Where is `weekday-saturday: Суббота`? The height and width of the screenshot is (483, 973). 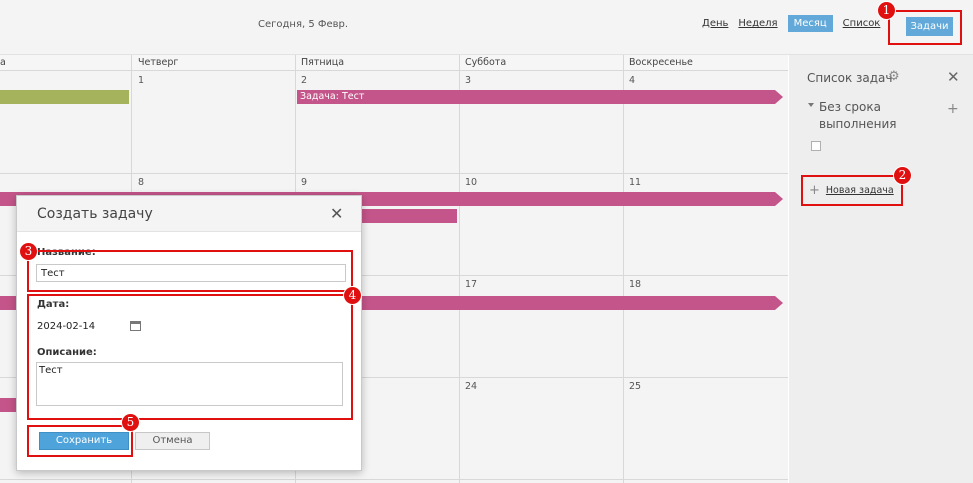
weekday-saturday: Суббота is located at coordinates (486, 62).